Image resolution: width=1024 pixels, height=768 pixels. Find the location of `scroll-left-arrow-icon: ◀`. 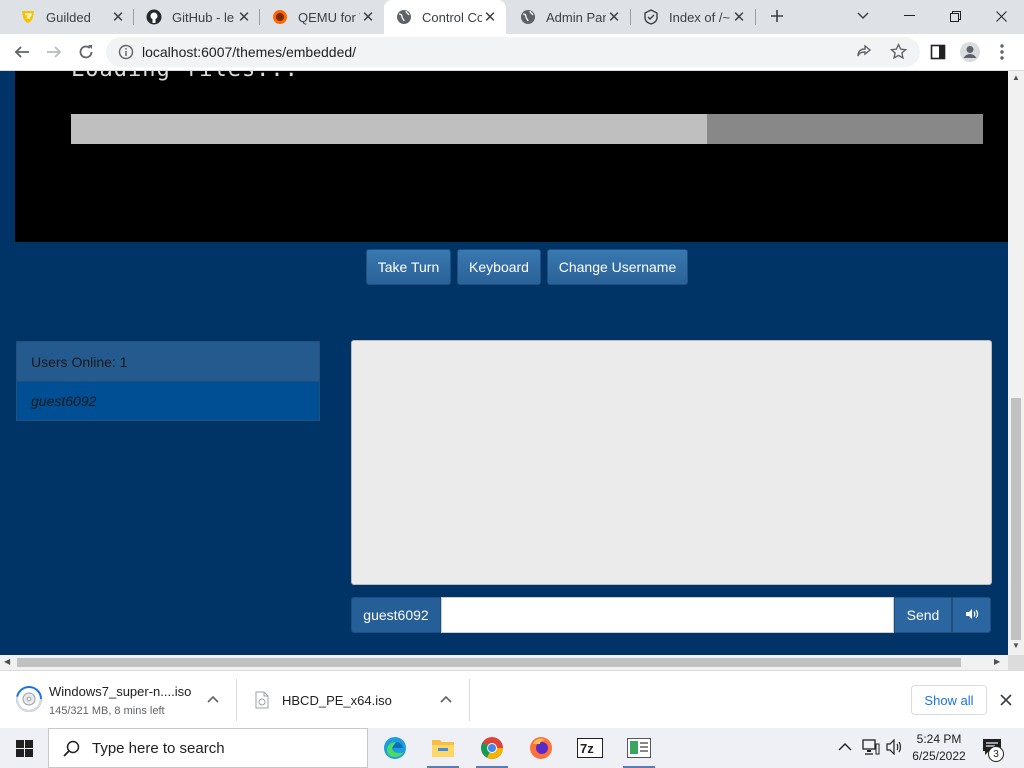

scroll-left-arrow-icon: ◀ is located at coordinates (7, 661).